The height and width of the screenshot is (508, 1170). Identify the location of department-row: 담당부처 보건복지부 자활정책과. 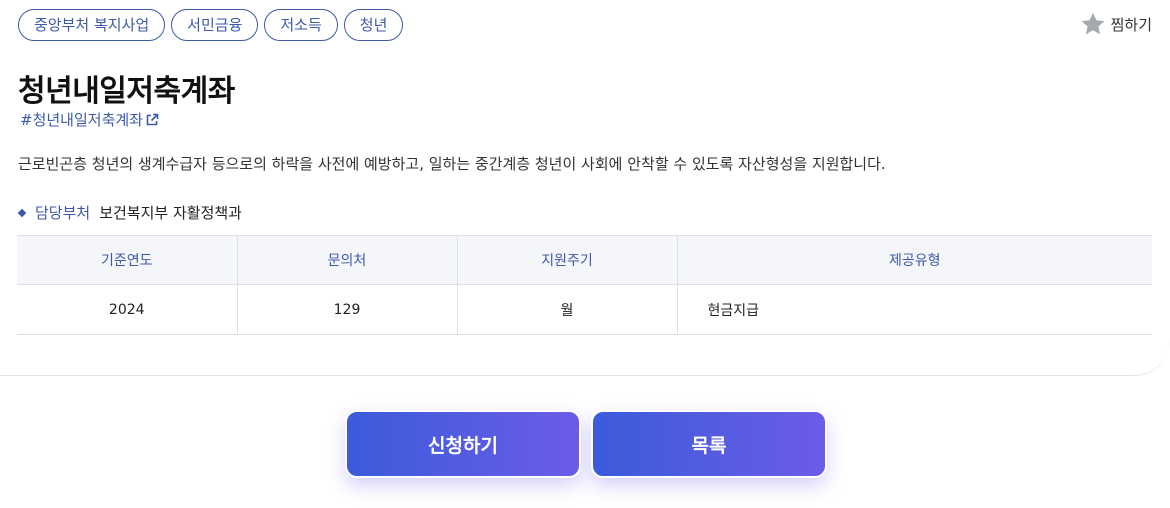
(129, 212).